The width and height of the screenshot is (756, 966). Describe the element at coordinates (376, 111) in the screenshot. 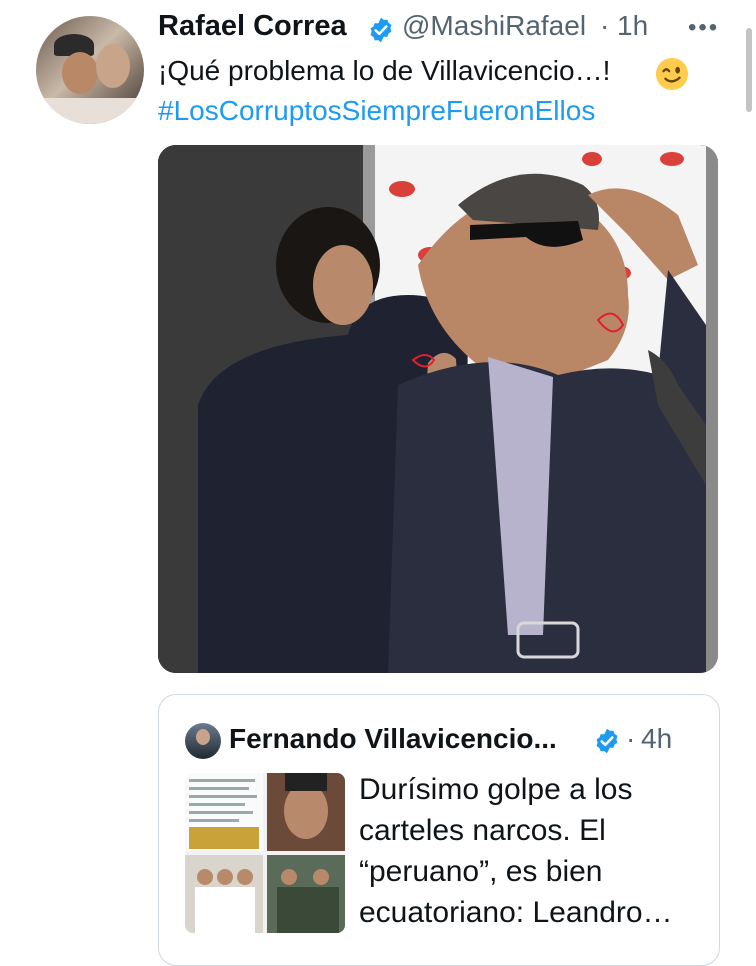

I see `hashtag-link: #LosCorruptosSiempreFueronEllos` at that location.